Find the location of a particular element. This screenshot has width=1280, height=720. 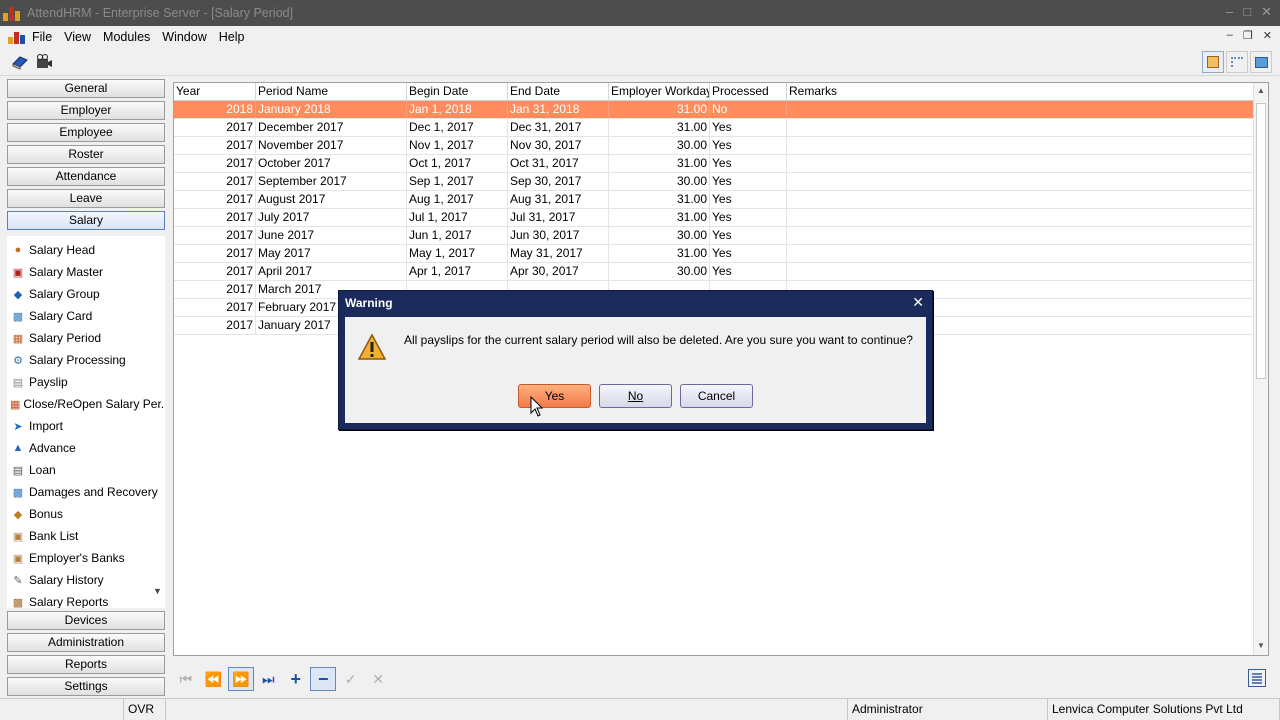

last-record-icon: ⏭ is located at coordinates (268, 679).